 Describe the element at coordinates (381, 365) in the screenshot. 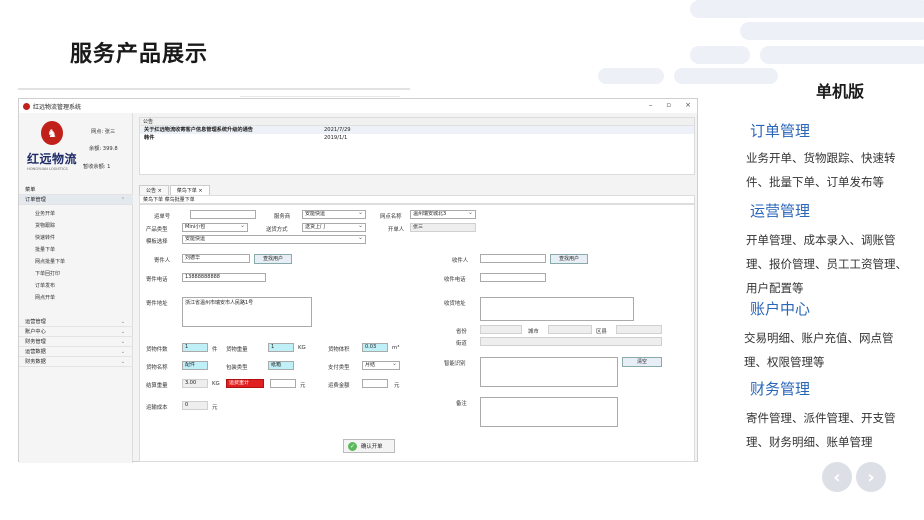

I see `payment-select: 月结` at that location.